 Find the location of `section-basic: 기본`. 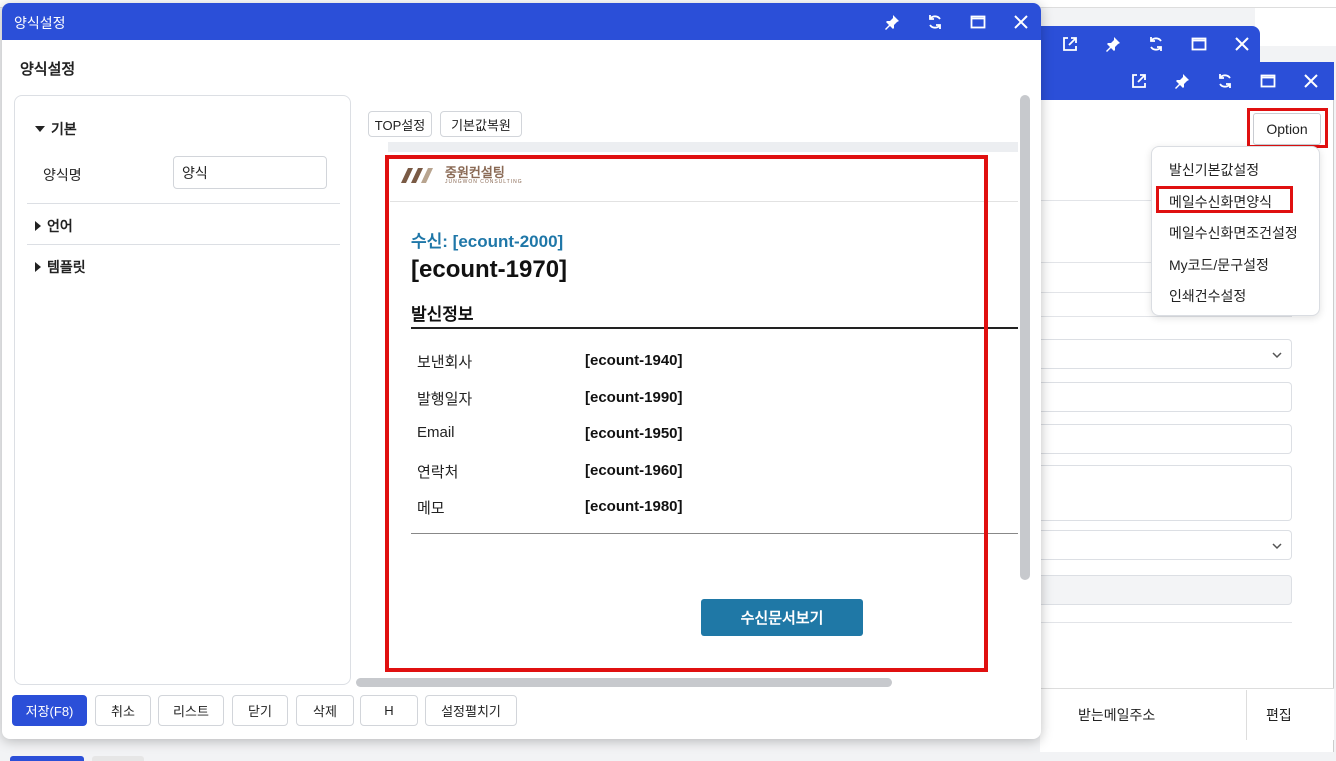

section-basic: 기본 is located at coordinates (56, 129).